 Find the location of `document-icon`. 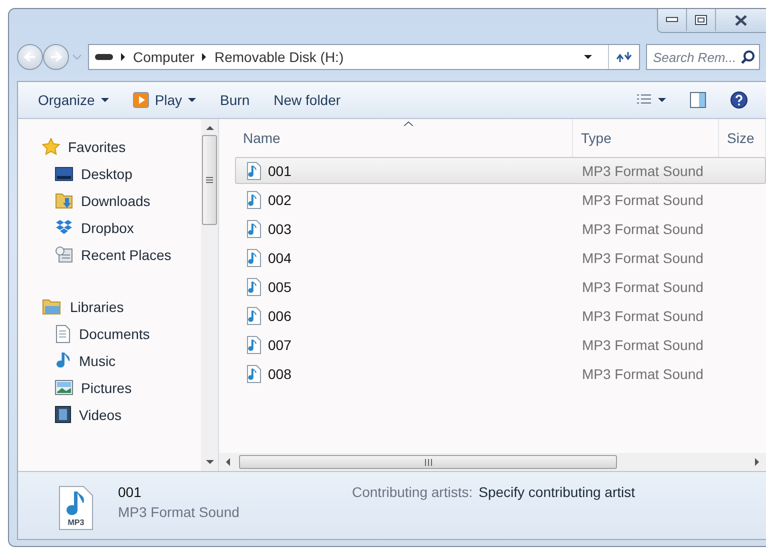

document-icon is located at coordinates (63, 333).